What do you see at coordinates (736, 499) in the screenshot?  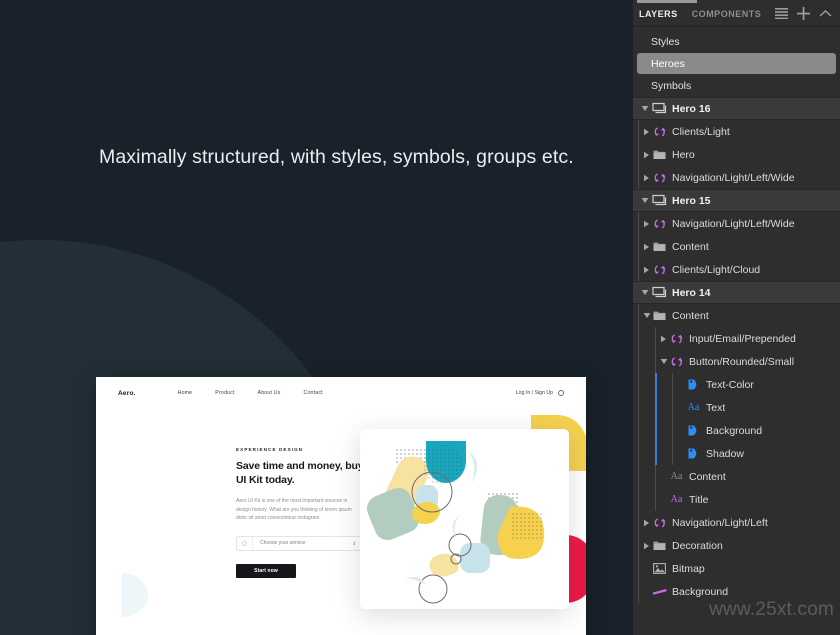 I see `layer-row: Aa Title` at bounding box center [736, 499].